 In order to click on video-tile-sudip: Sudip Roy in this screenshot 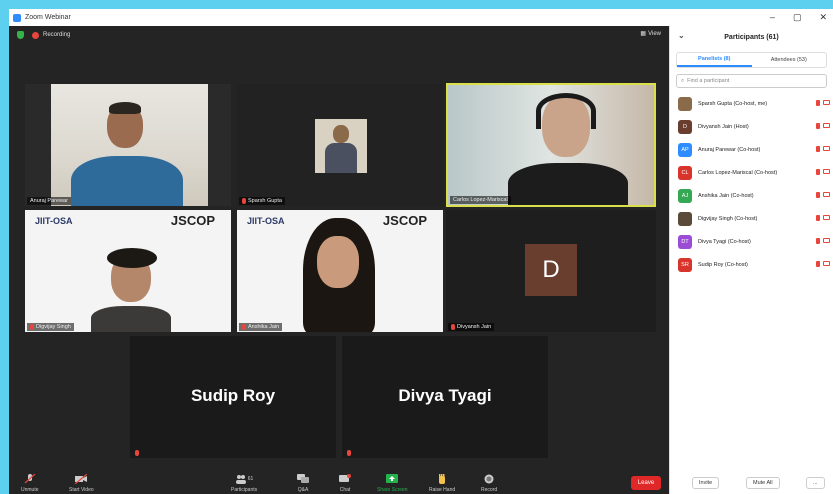, I will do `click(233, 397)`.